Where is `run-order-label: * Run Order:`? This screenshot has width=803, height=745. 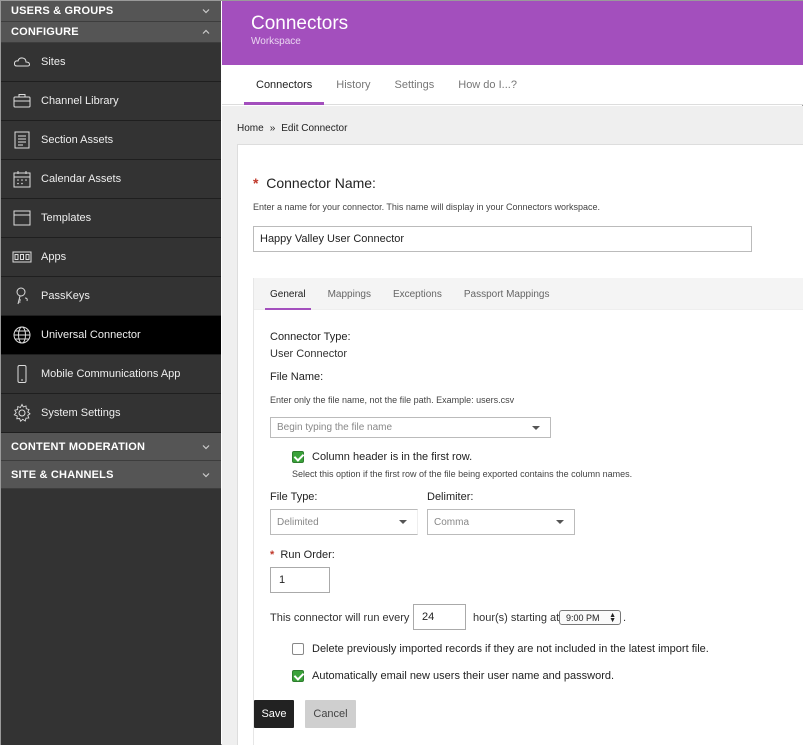 run-order-label: * Run Order: is located at coordinates (302, 555).